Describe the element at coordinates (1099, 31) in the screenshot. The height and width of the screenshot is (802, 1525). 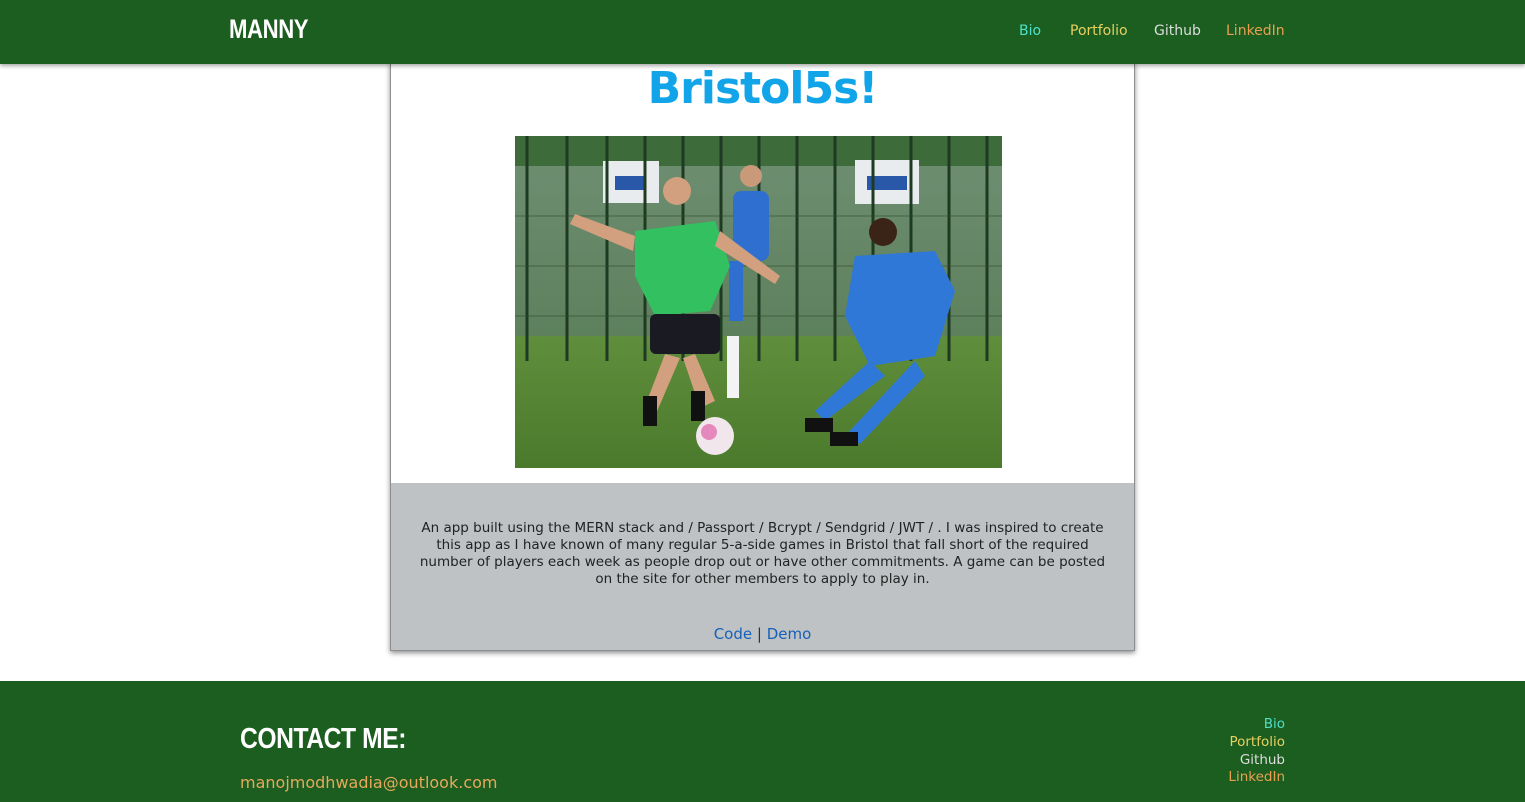
I see `nav-link-portfolio: Portfolio` at that location.